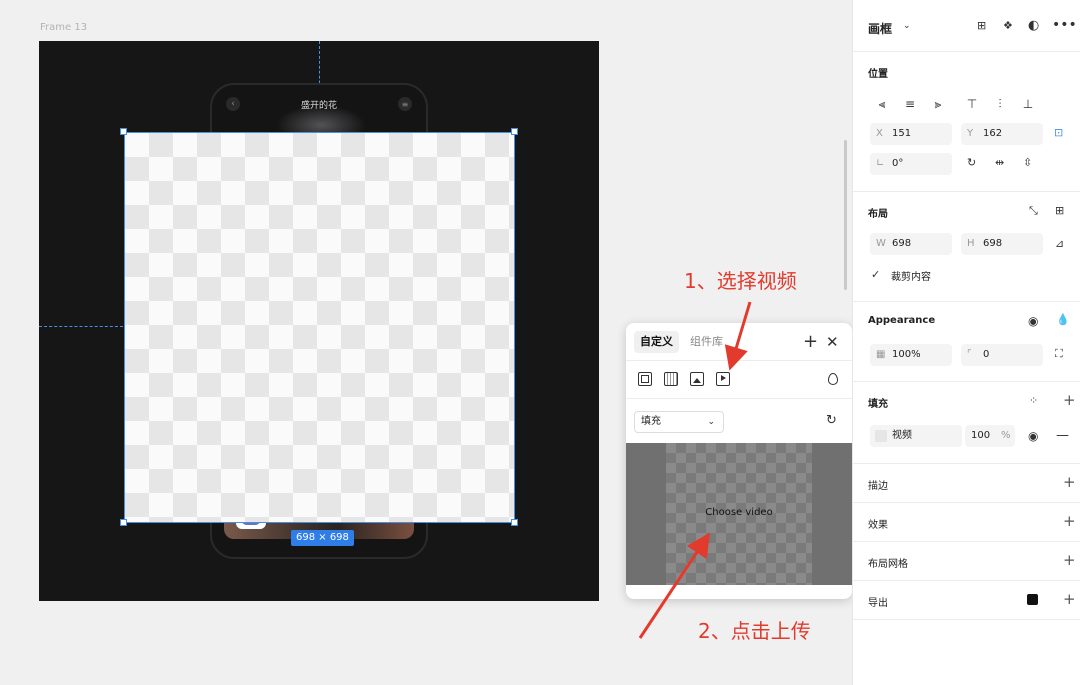 This screenshot has height=685, width=1080. What do you see at coordinates (881, 243) in the screenshot?
I see `w-label: W` at bounding box center [881, 243].